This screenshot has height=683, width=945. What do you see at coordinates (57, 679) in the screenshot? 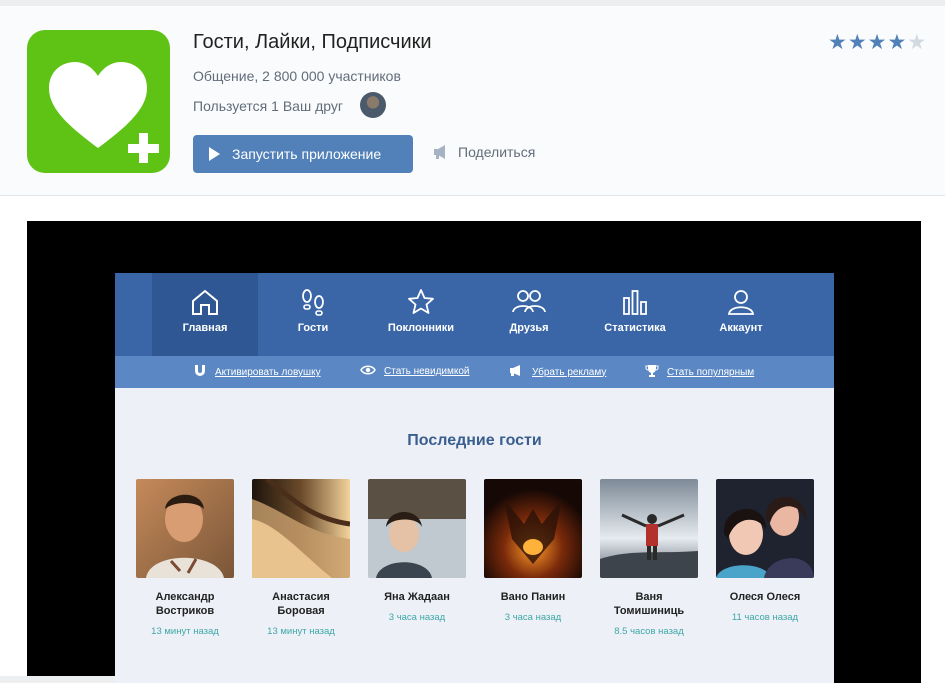
I see `bottom-strip` at bounding box center [57, 679].